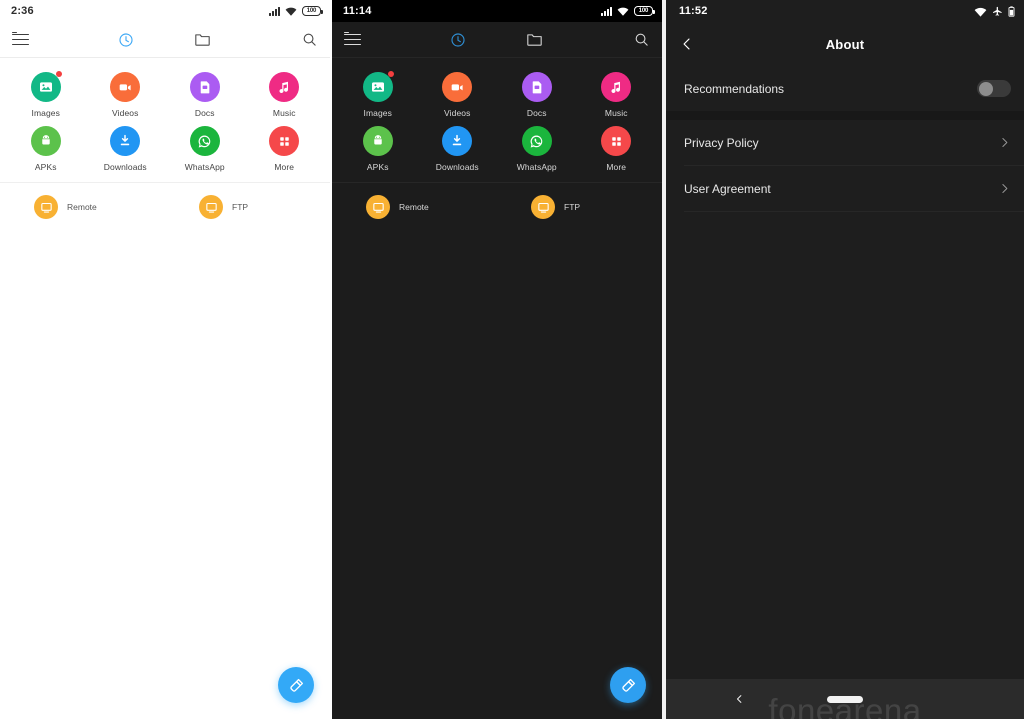 This screenshot has width=1024, height=719. What do you see at coordinates (457, 167) in the screenshot?
I see `category-label: Downloads` at bounding box center [457, 167].